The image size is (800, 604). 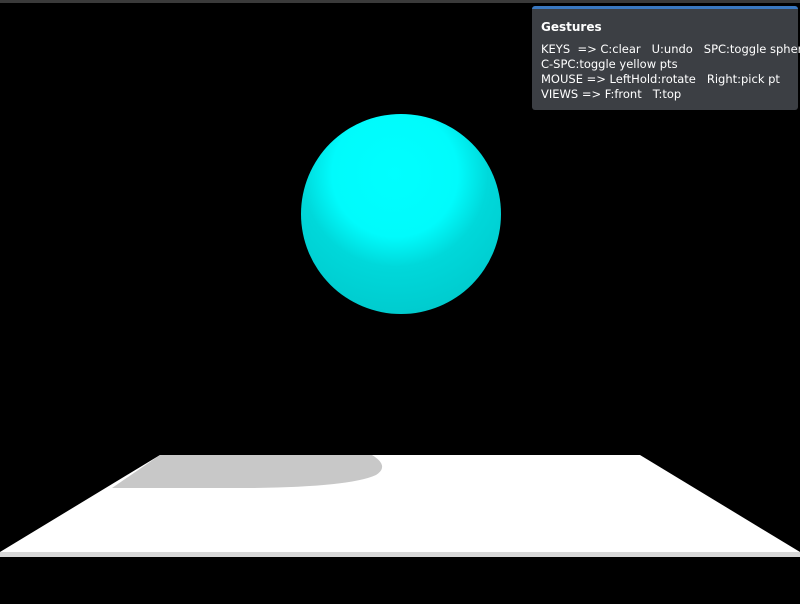 I want to click on panel-title: Gestures, so click(x=571, y=27).